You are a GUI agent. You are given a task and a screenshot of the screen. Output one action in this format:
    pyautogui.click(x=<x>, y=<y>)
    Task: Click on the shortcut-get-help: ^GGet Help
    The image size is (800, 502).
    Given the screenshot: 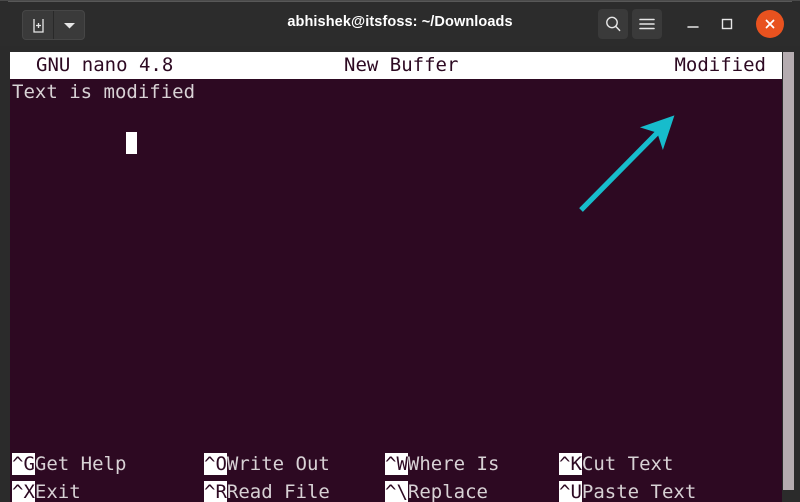 What is the action you would take?
    pyautogui.click(x=69, y=464)
    